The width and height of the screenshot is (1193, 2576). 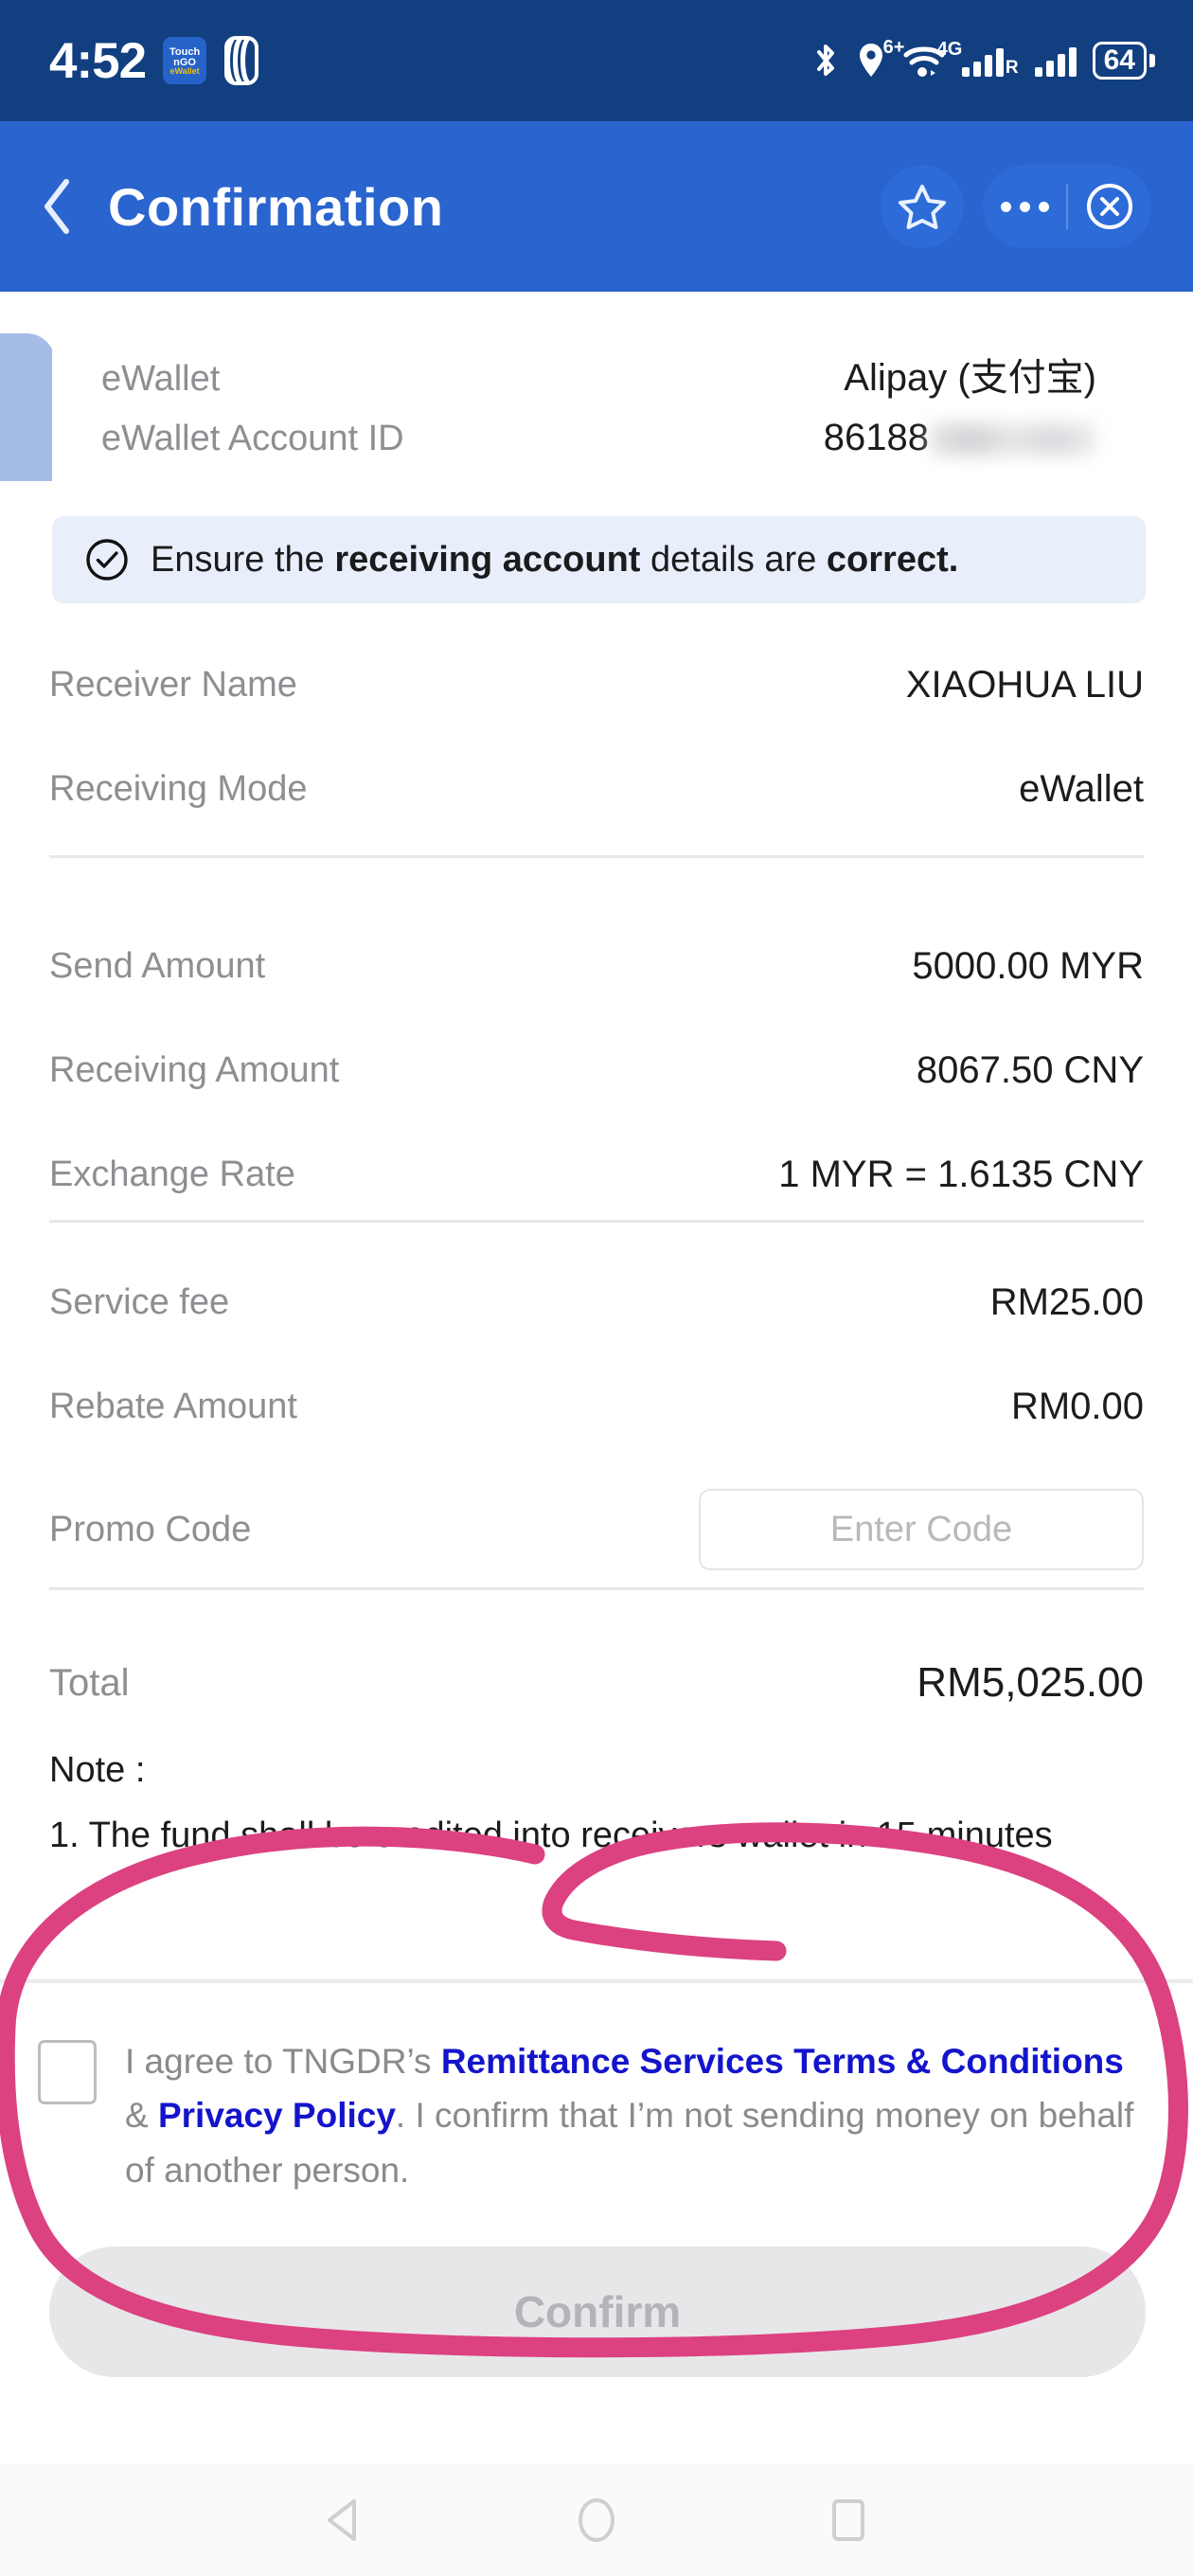 What do you see at coordinates (173, 1406) in the screenshot?
I see `rebate-amount-label: Rebate Amount` at bounding box center [173, 1406].